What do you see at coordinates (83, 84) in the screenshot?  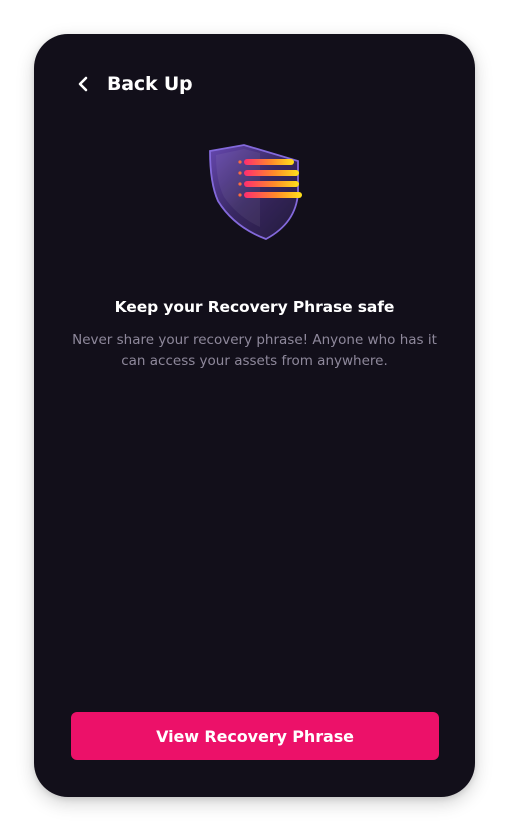 I see `chevron-left-icon` at bounding box center [83, 84].